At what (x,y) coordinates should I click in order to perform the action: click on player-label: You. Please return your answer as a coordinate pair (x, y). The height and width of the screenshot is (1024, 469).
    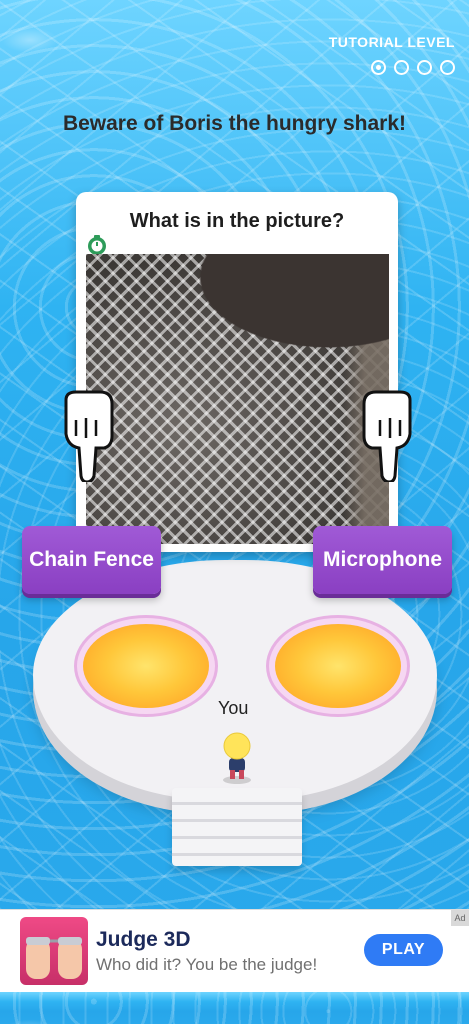
    Looking at the image, I should click on (233, 708).